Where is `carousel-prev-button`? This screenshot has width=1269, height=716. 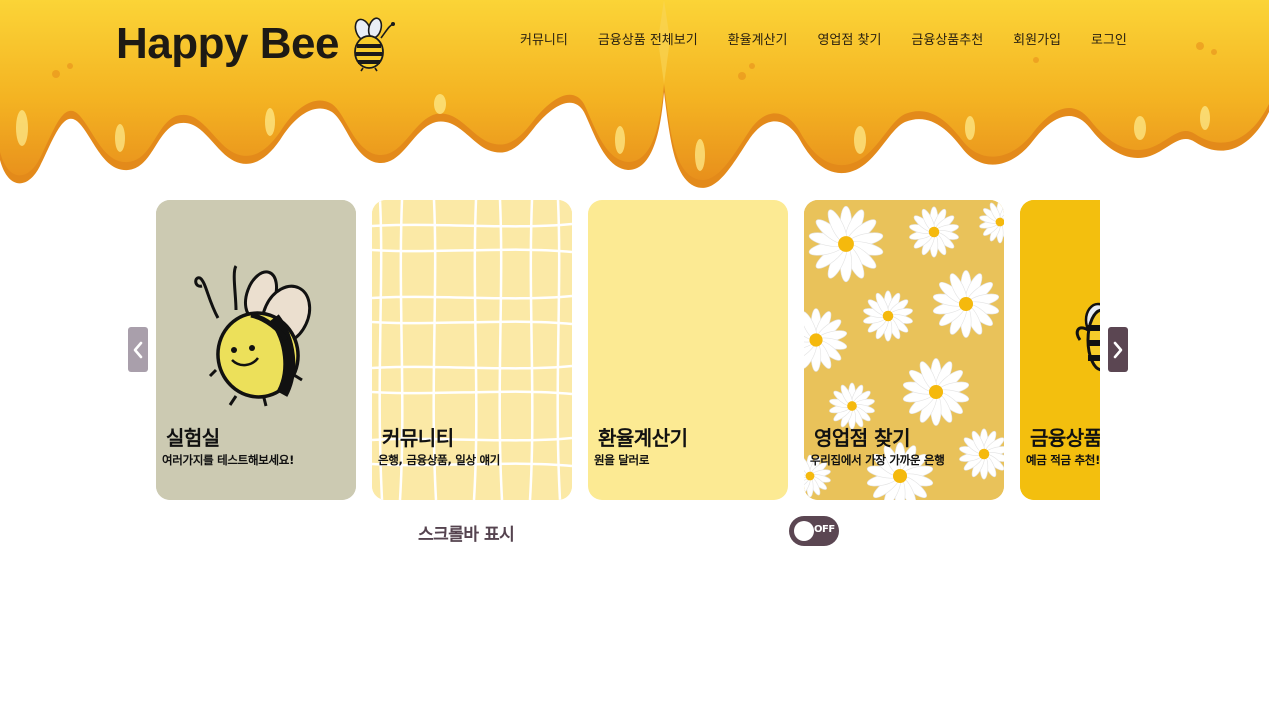 carousel-prev-button is located at coordinates (138, 349).